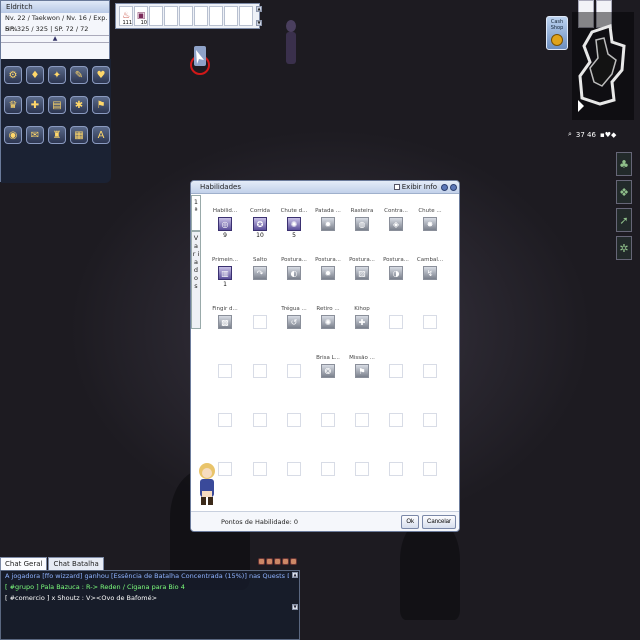 Image resolution: width=640 pixels, height=640 pixels. Describe the element at coordinates (362, 273) in the screenshot. I see `skill-icon: ▨` at that location.